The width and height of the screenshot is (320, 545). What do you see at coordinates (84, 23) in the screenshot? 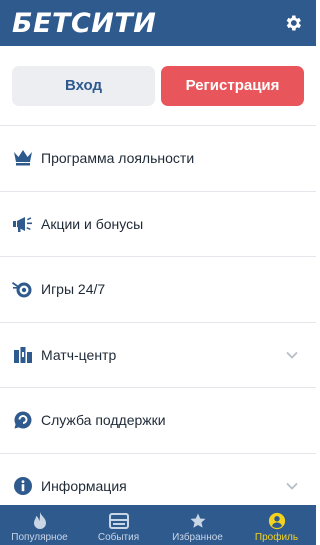
I see `brand-logo: БЕТСИТИ` at bounding box center [84, 23].